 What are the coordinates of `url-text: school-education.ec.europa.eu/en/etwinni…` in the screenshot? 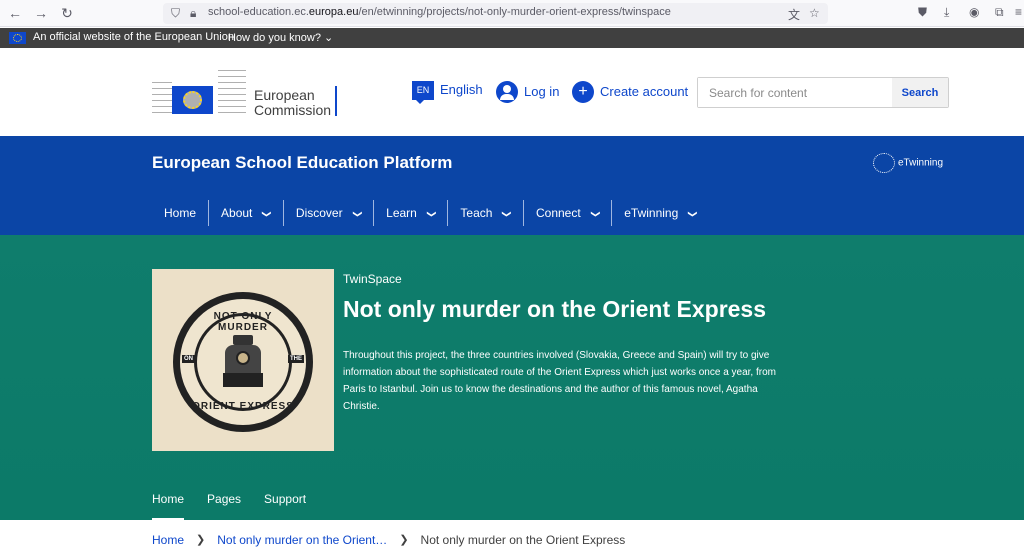 It's located at (439, 12).